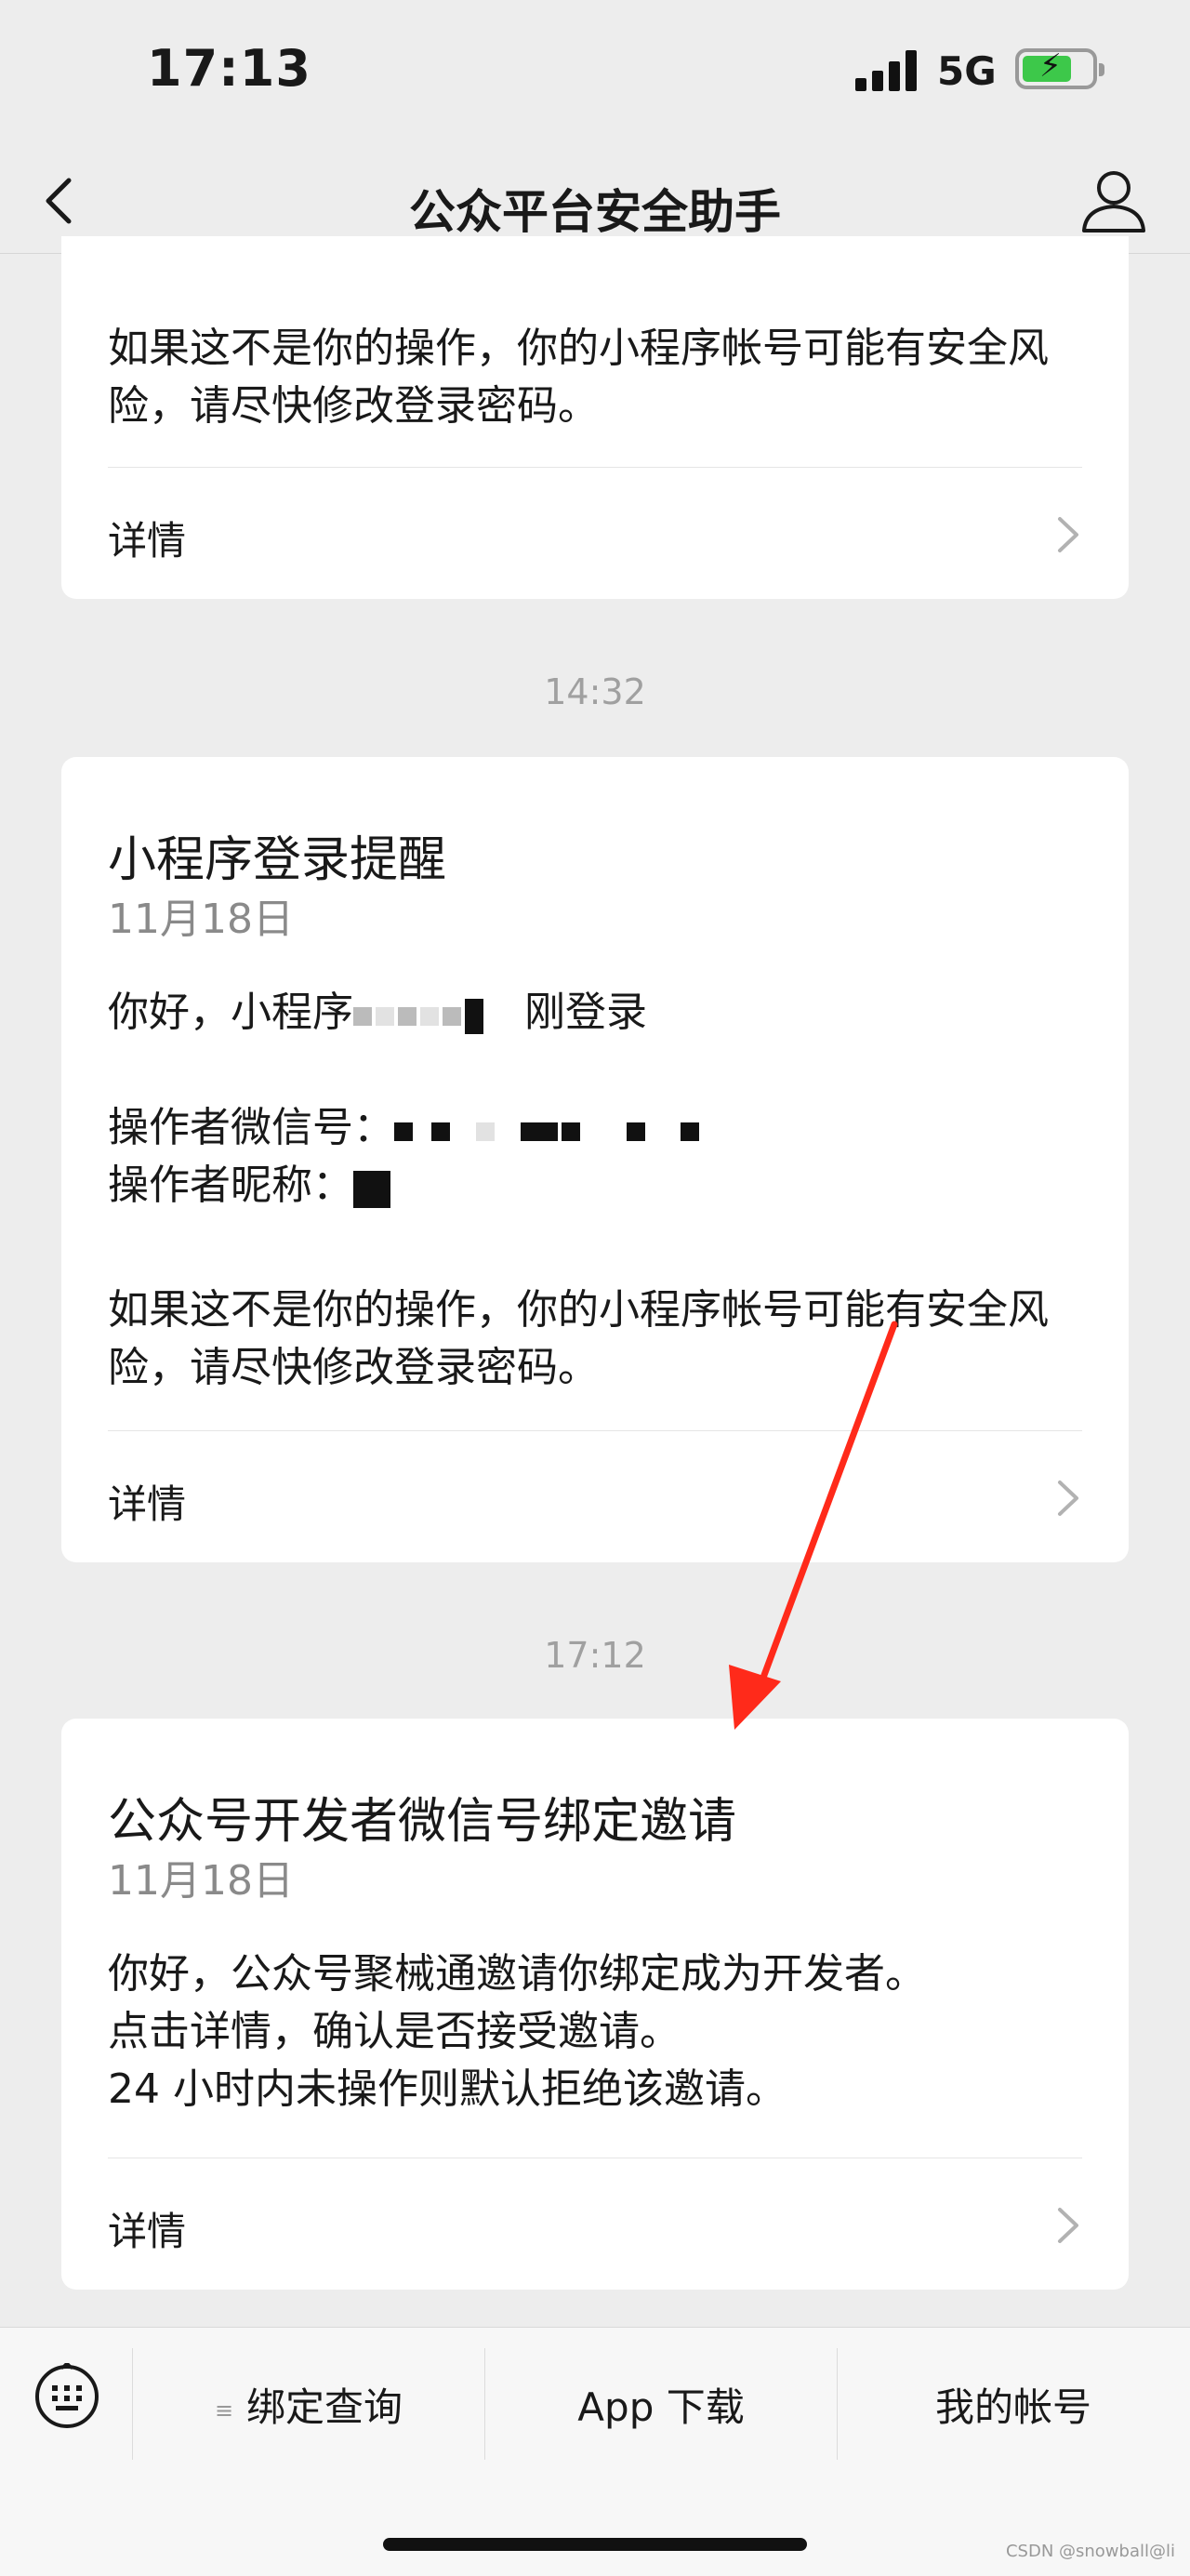  What do you see at coordinates (595, 74) in the screenshot?
I see `status-bar: 17:13 5G ⚡` at bounding box center [595, 74].